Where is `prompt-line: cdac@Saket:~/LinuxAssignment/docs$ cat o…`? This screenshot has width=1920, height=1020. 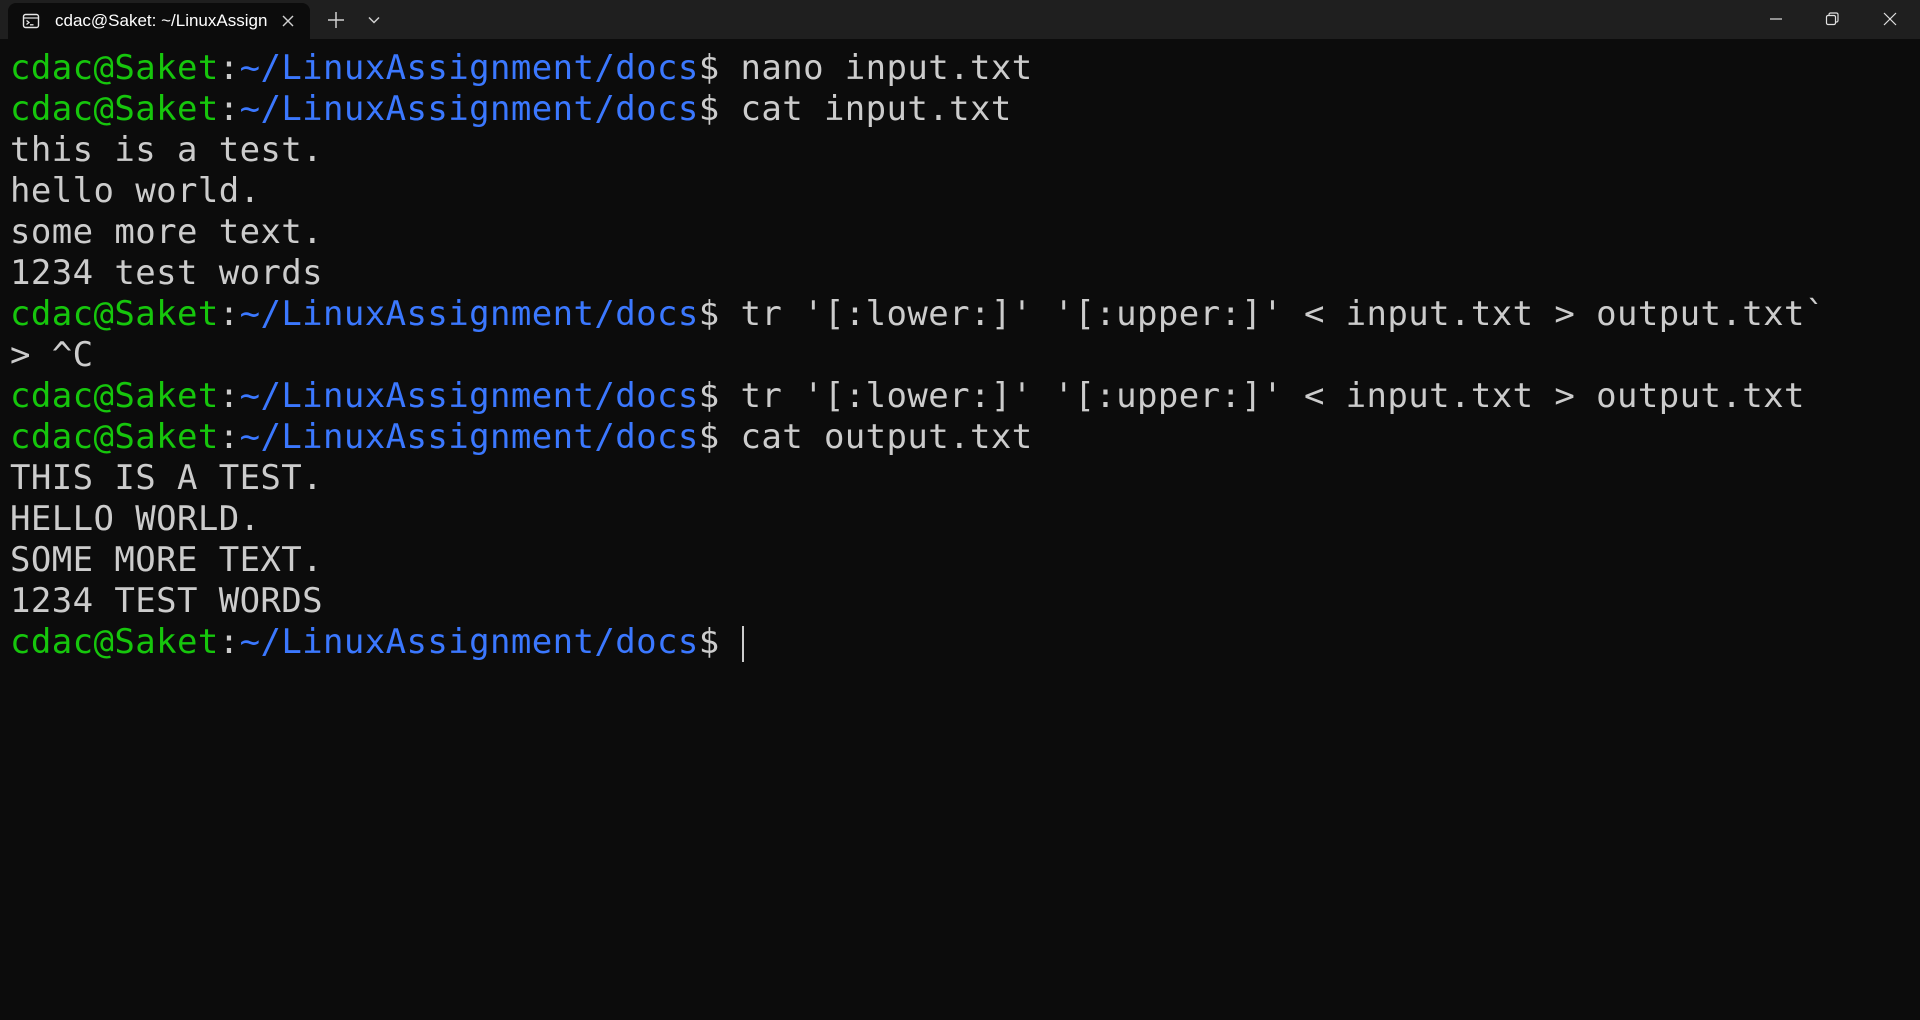
prompt-line: cdac@Saket:~/LinuxAssignment/docs$ cat o… is located at coordinates (918, 437).